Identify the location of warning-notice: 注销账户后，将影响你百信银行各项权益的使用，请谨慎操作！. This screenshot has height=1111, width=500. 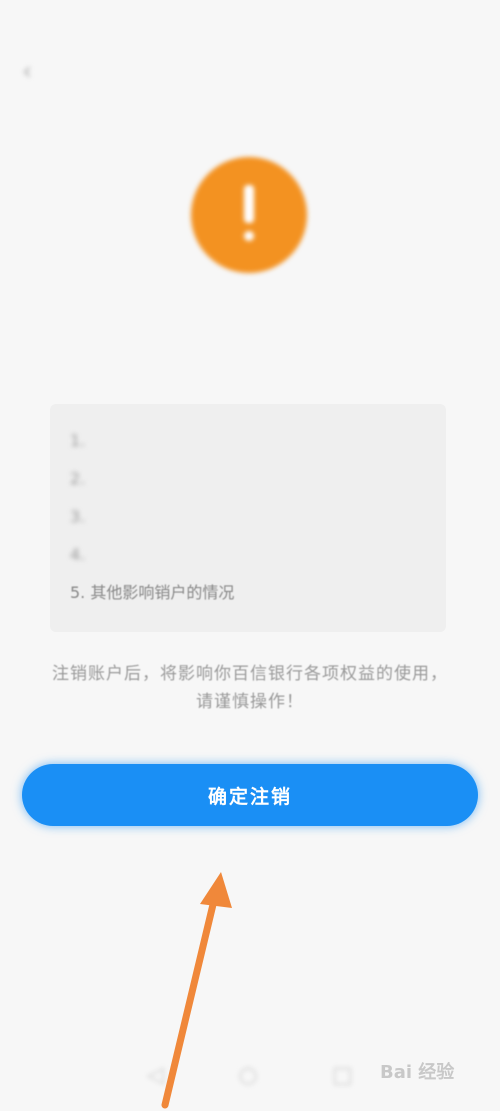
(250, 688).